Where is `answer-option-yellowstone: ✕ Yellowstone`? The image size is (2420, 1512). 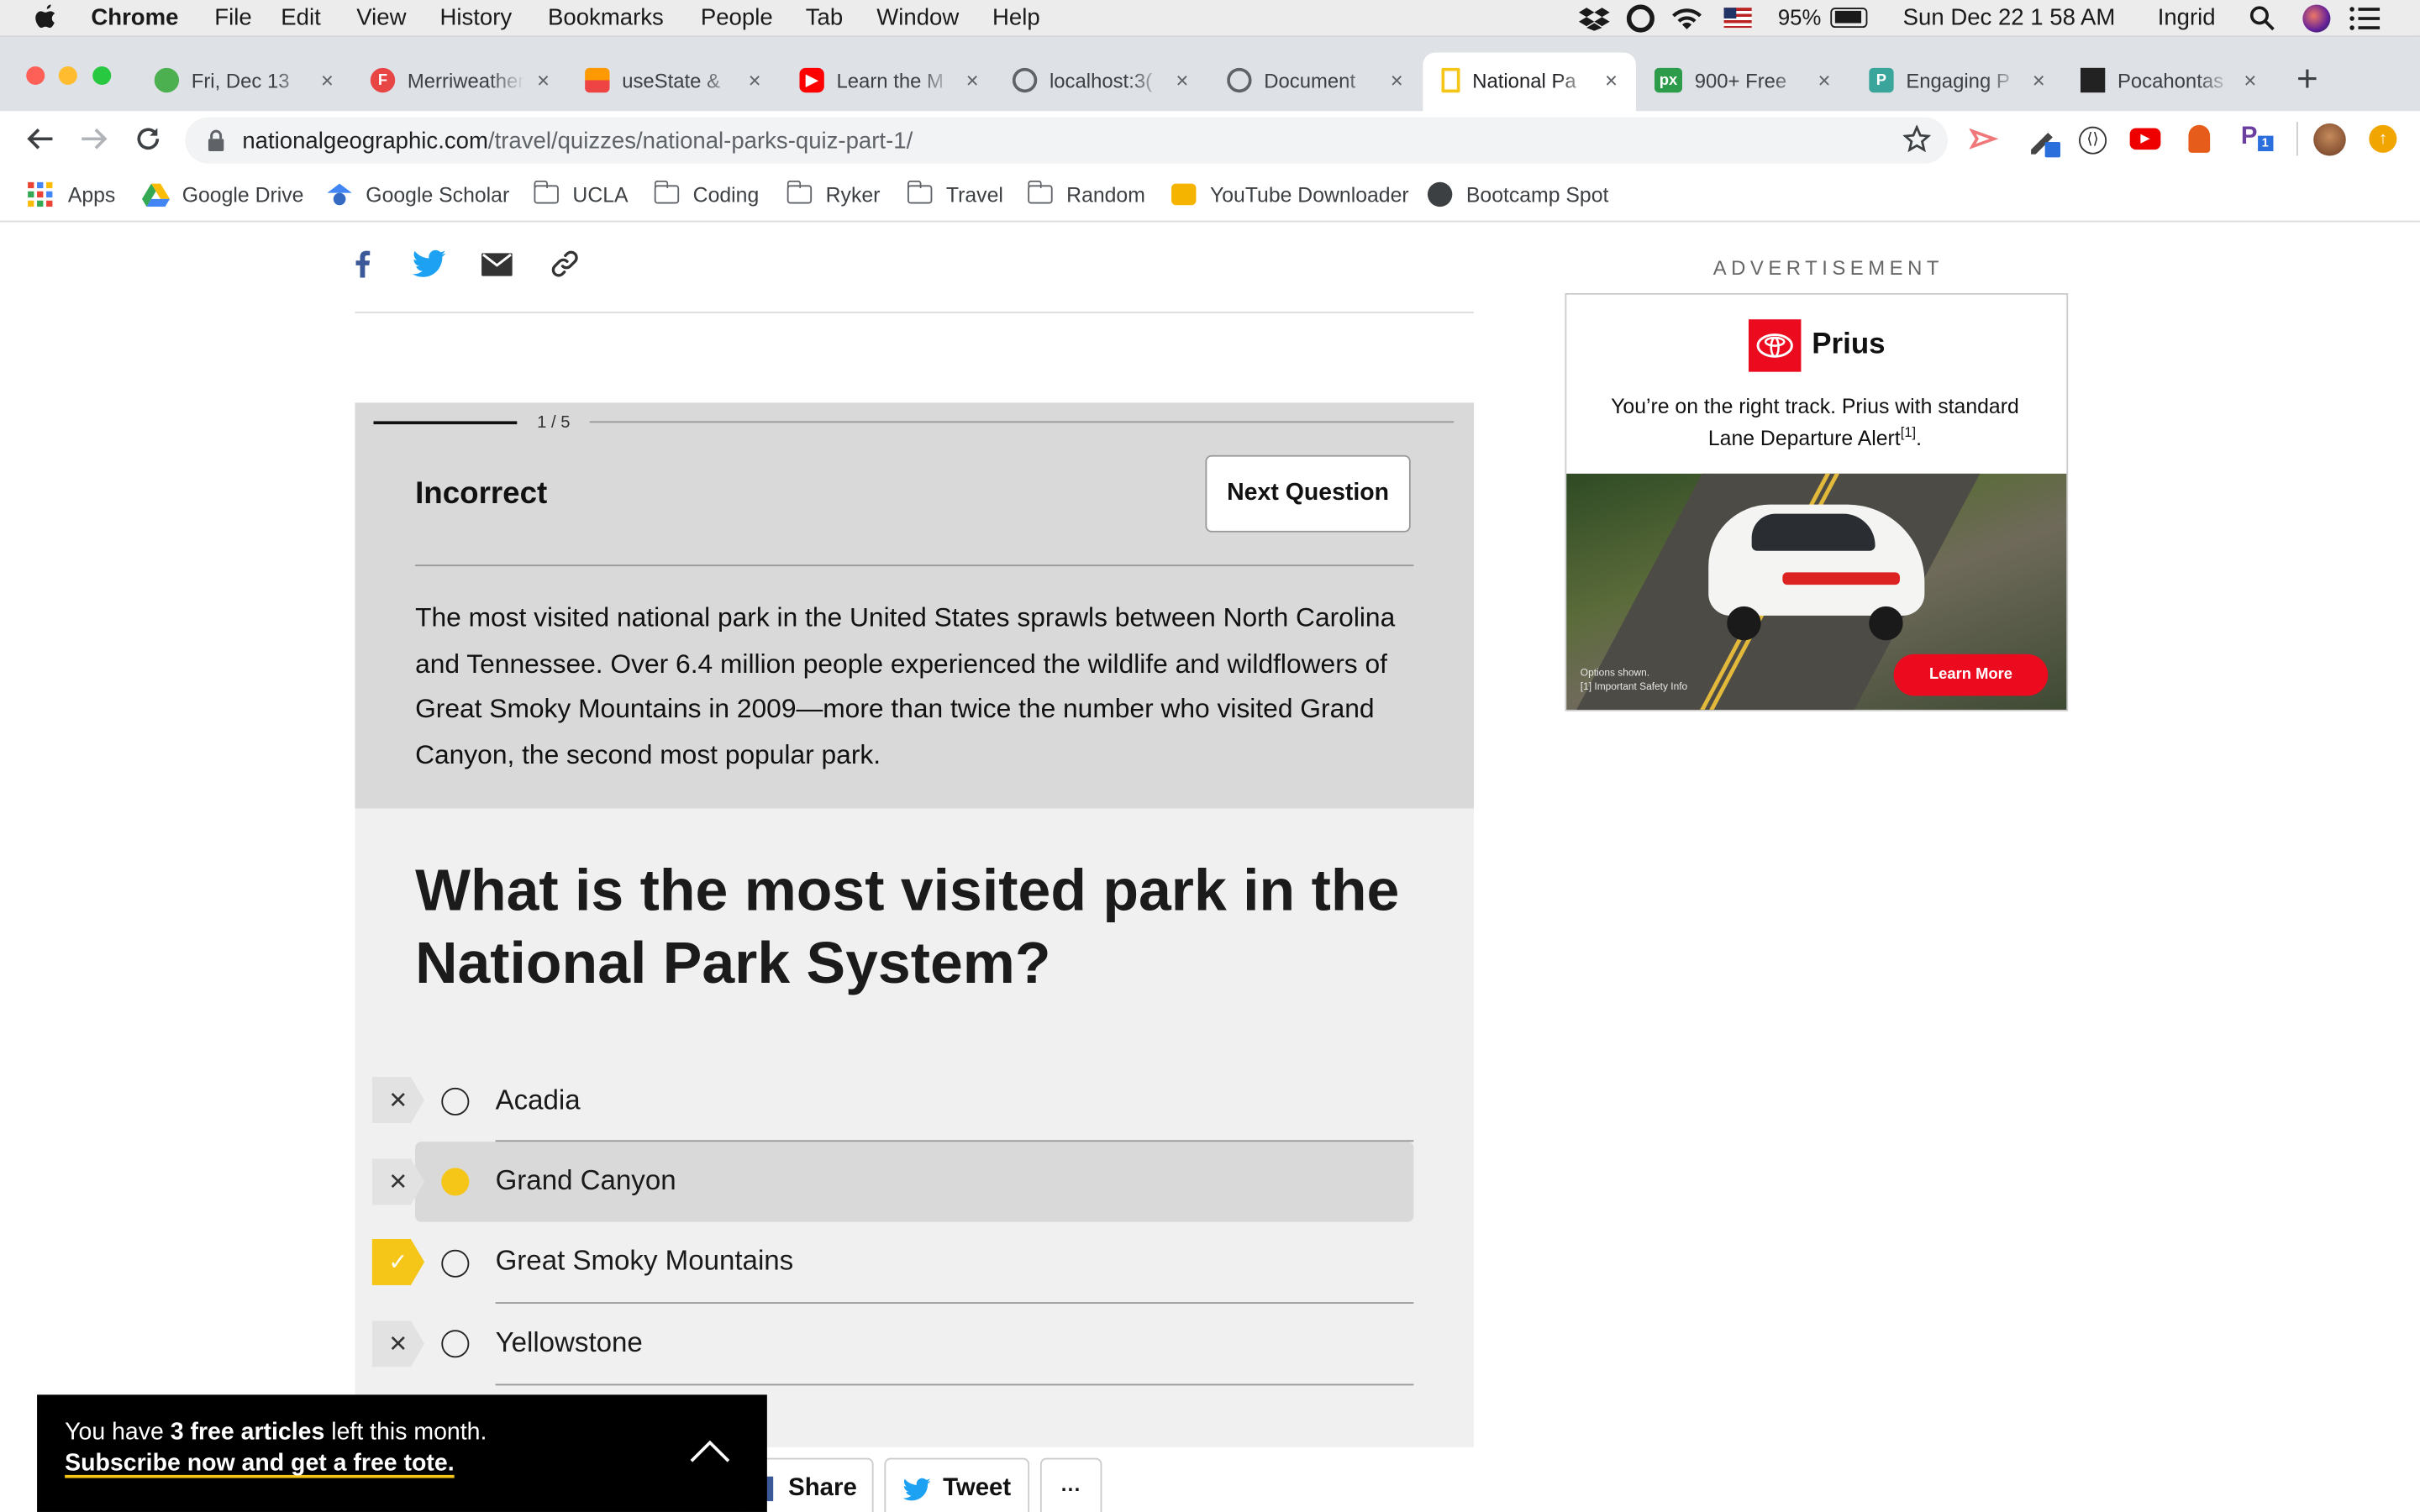 answer-option-yellowstone: ✕ Yellowstone is located at coordinates (897, 1344).